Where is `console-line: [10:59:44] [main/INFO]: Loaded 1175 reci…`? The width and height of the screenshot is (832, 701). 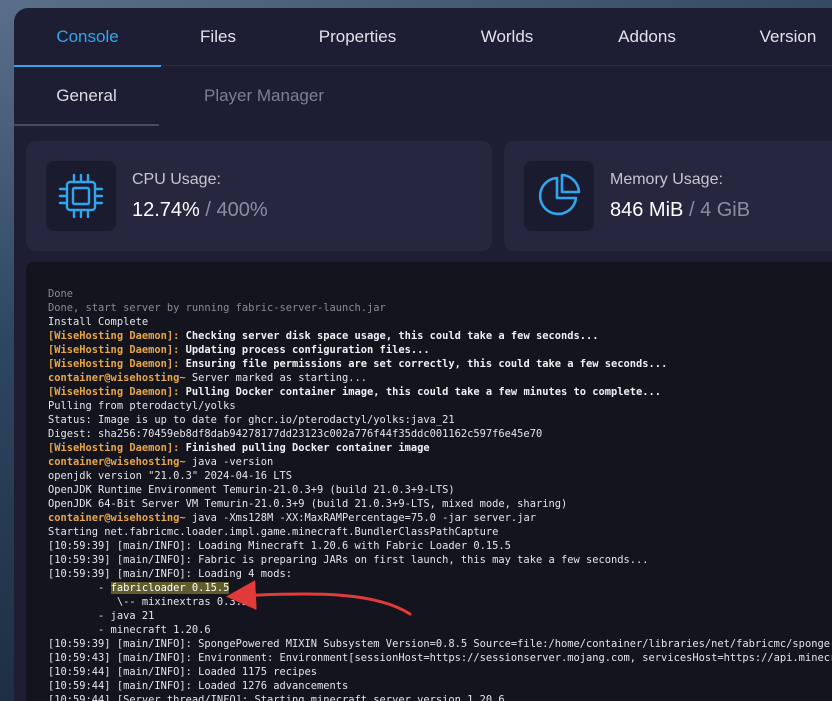 console-line: [10:59:44] [main/INFO]: Loaded 1175 reci… is located at coordinates (440, 672).